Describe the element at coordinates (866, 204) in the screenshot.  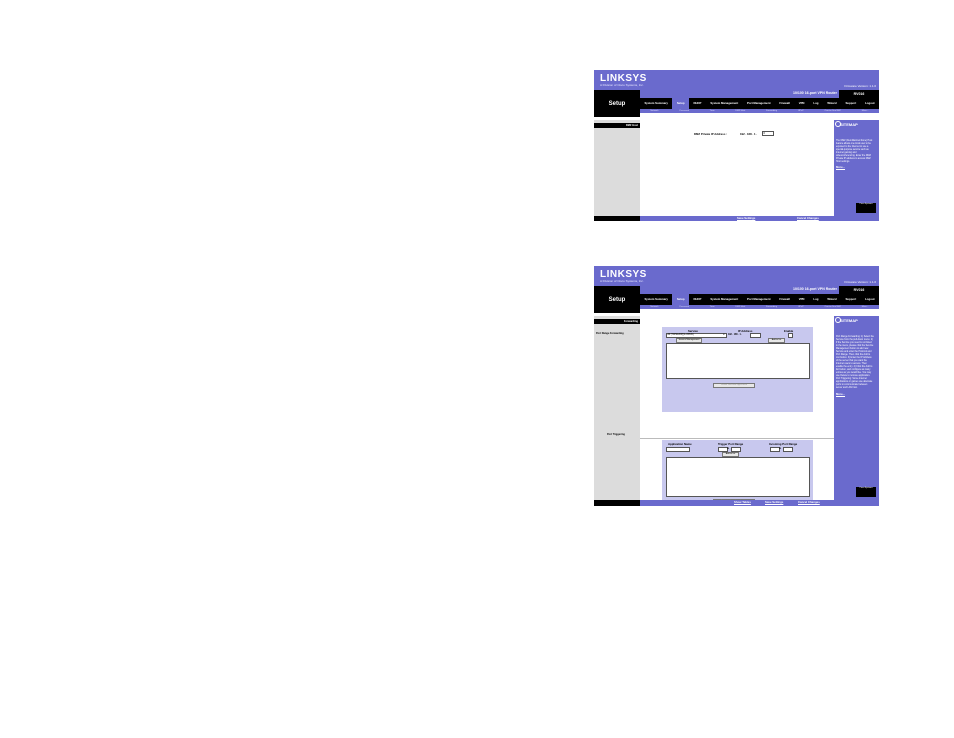
I see `cisco-logo-text: Cisco Systems` at that location.